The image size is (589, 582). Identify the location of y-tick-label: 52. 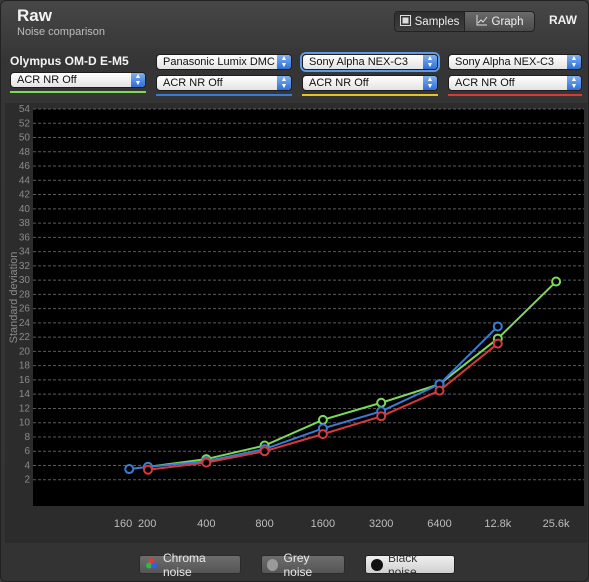
(25, 123).